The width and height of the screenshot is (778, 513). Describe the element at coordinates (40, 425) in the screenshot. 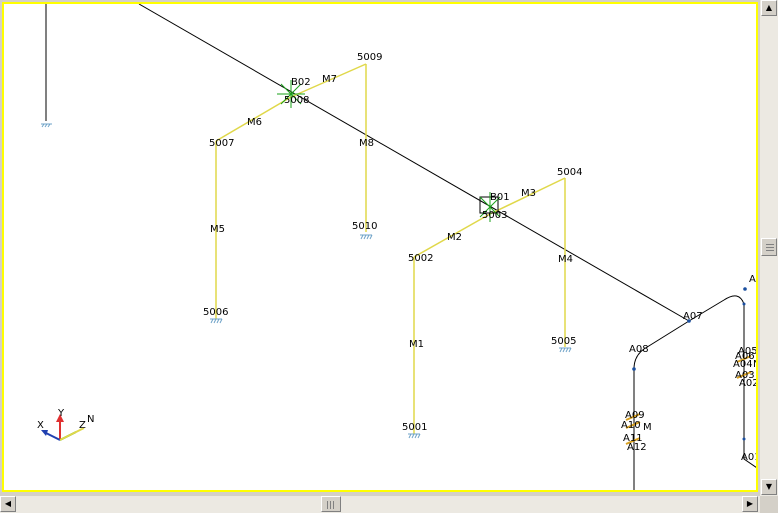

I see `axis-label-x: X` at that location.